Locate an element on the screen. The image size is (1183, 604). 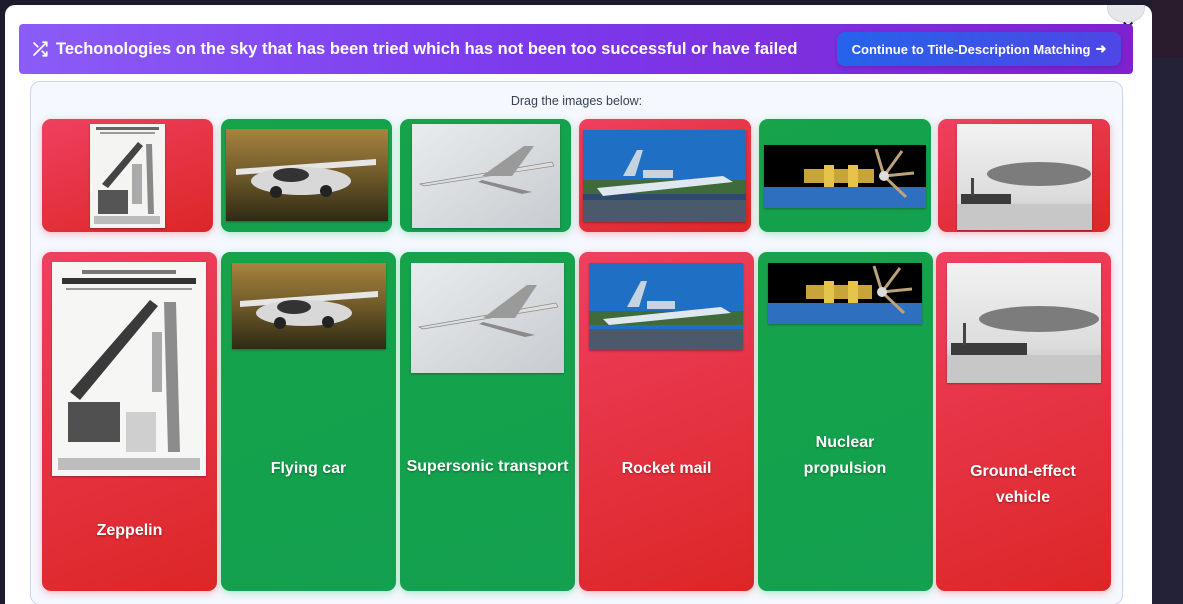
continue-button: Continue to Title-Description Matching ➜ is located at coordinates (979, 49).